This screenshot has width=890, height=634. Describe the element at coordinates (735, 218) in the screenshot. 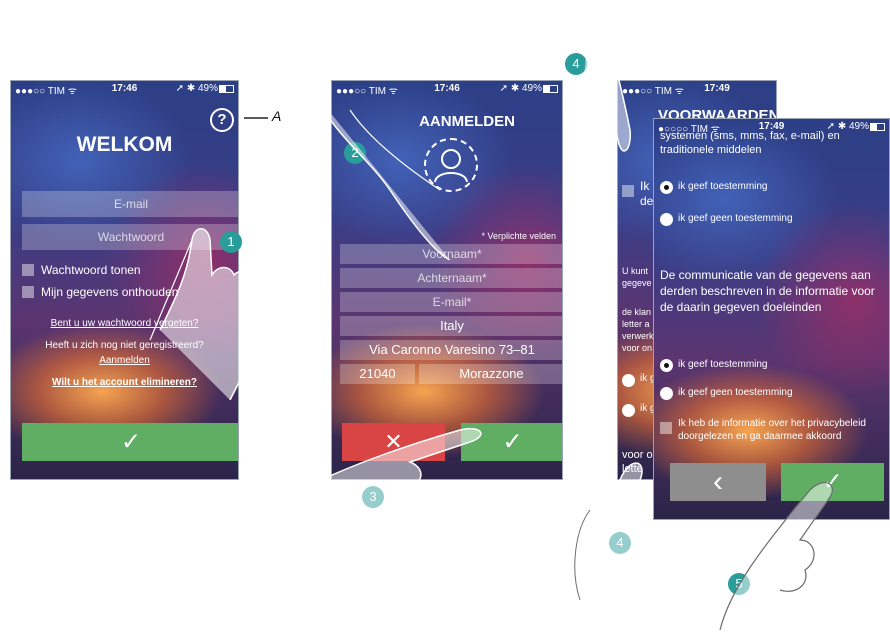

I see `consent-no-label-1: ik geef geen toestemming` at that location.